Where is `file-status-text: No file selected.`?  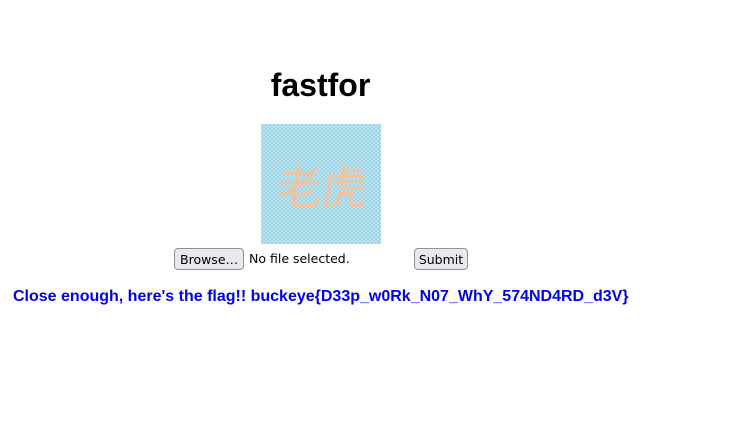
file-status-text: No file selected. is located at coordinates (299, 258).